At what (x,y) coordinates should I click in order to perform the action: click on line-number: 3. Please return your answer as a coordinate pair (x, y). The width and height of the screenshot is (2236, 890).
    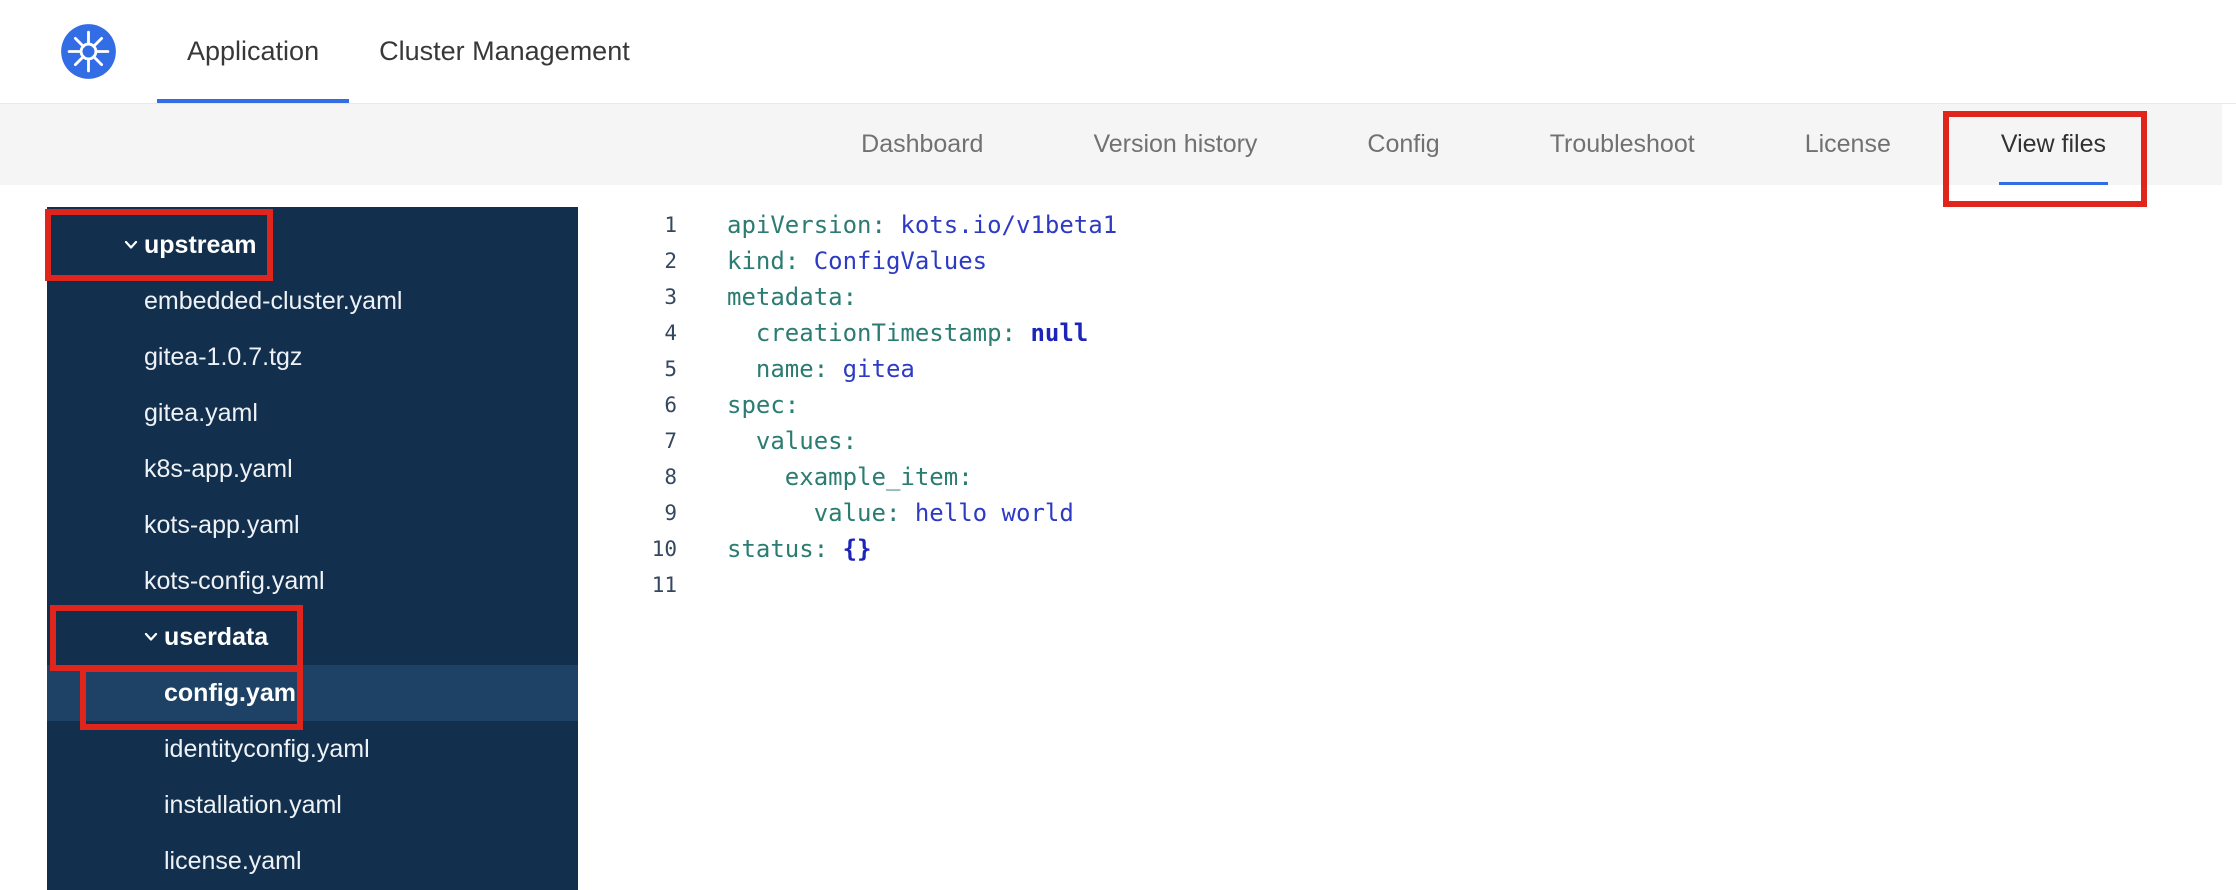
    Looking at the image, I should click on (670, 297).